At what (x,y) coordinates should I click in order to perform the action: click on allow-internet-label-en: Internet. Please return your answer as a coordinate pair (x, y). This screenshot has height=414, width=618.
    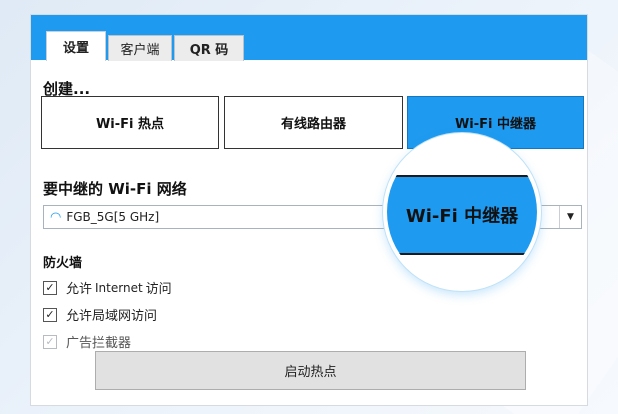
    Looking at the image, I should click on (119, 287).